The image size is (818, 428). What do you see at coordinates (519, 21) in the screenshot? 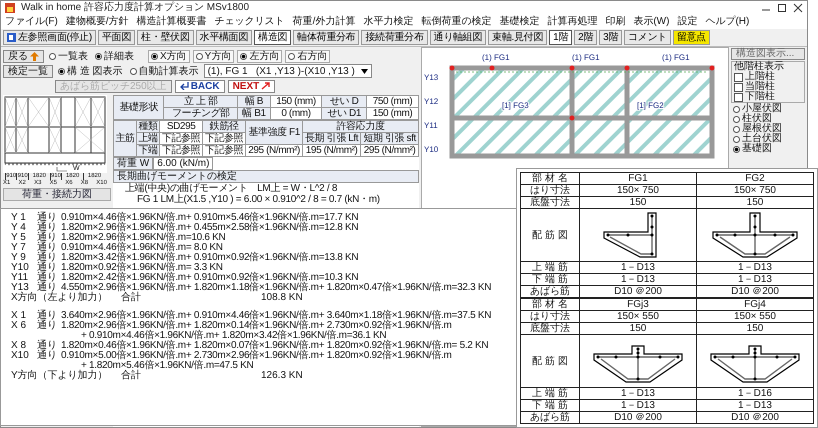
I see `menu-item: 基礎検定` at bounding box center [519, 21].